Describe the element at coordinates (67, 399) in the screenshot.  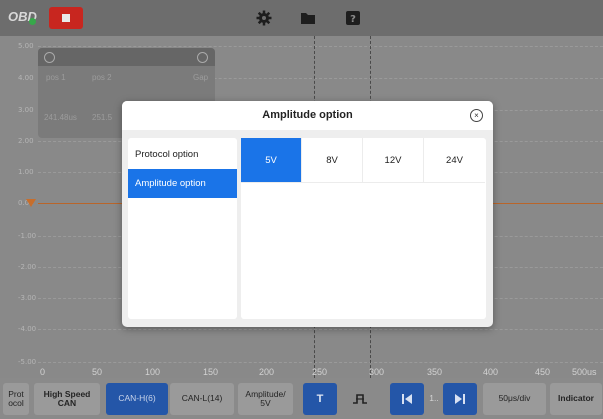
I see `high-speed-can-button: High Speed CAN` at that location.